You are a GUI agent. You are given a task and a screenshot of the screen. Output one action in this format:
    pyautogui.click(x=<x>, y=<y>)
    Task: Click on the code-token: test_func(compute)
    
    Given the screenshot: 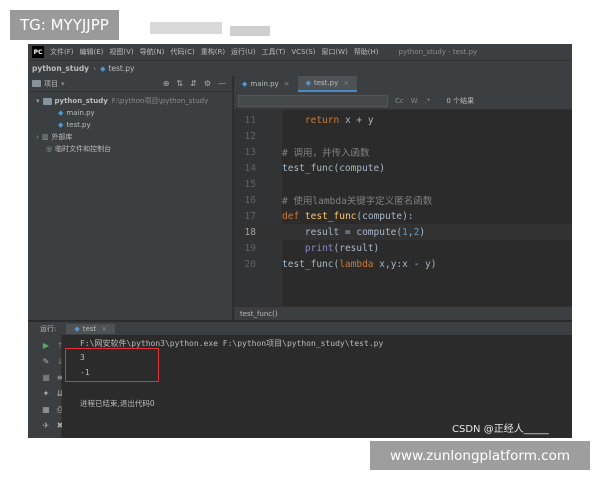 What is the action you would take?
    pyautogui.click(x=333, y=168)
    